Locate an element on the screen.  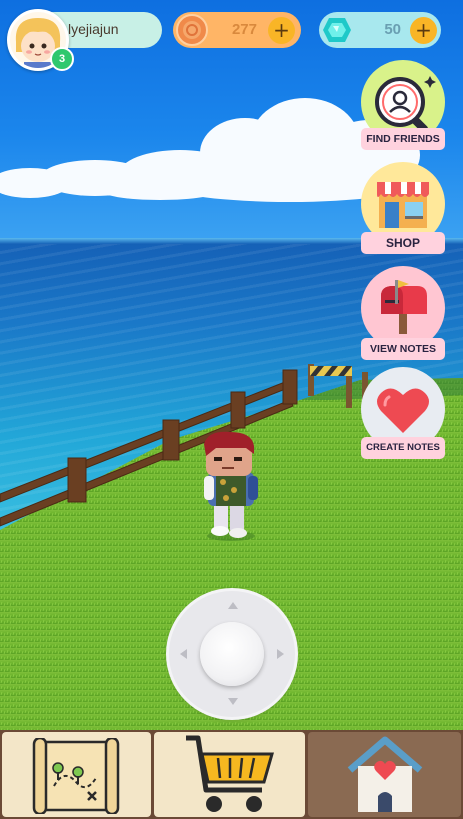
map-tab is located at coordinates (76, 774).